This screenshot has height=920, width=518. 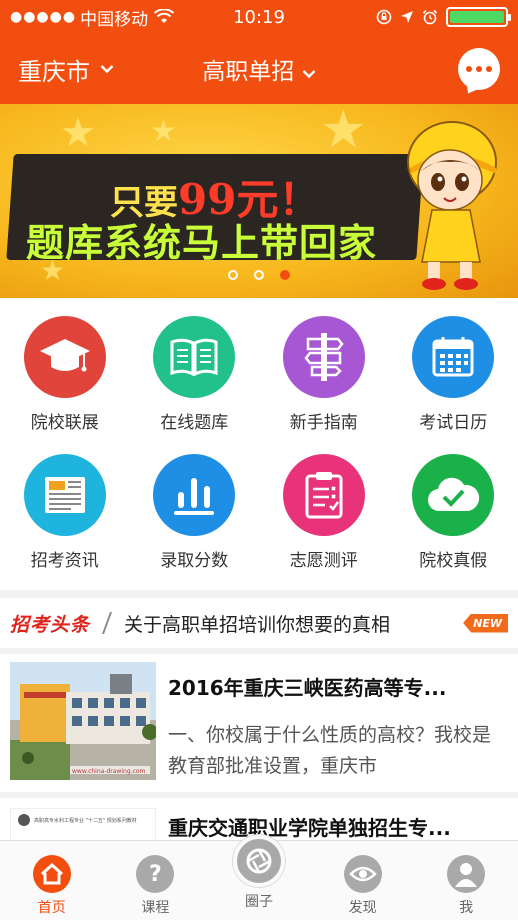 I want to click on grid-item-college-fair: 院校联展, so click(x=65, y=385).